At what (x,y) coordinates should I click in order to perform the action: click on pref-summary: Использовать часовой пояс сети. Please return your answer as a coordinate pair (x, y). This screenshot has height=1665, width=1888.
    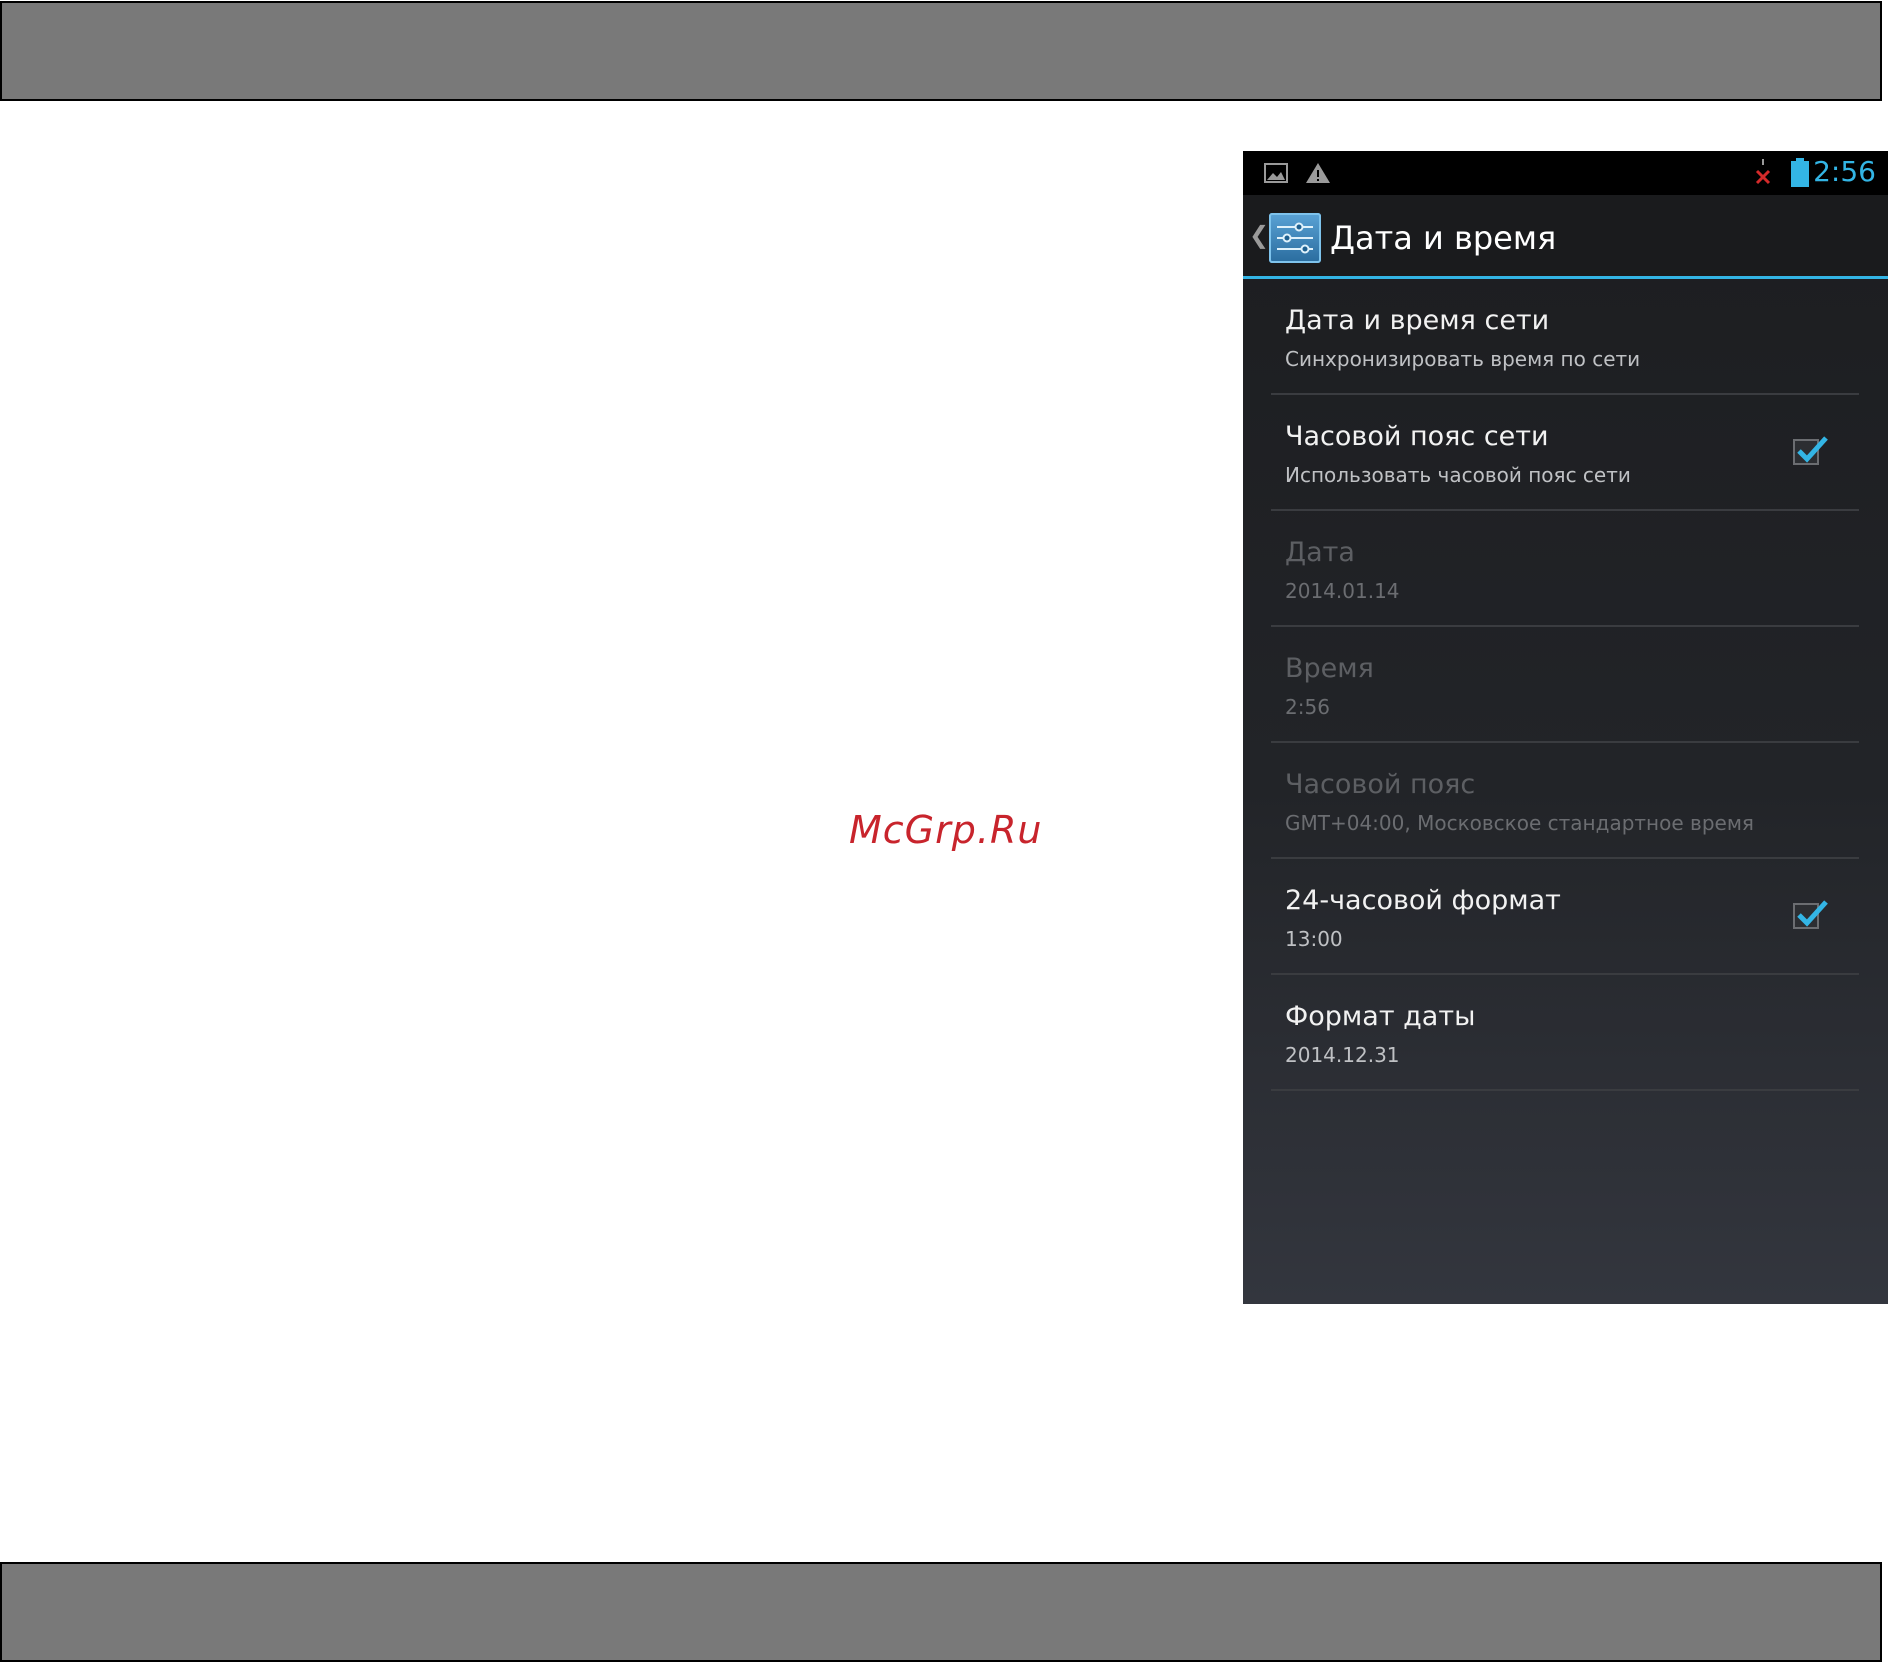
    Looking at the image, I should click on (1458, 475).